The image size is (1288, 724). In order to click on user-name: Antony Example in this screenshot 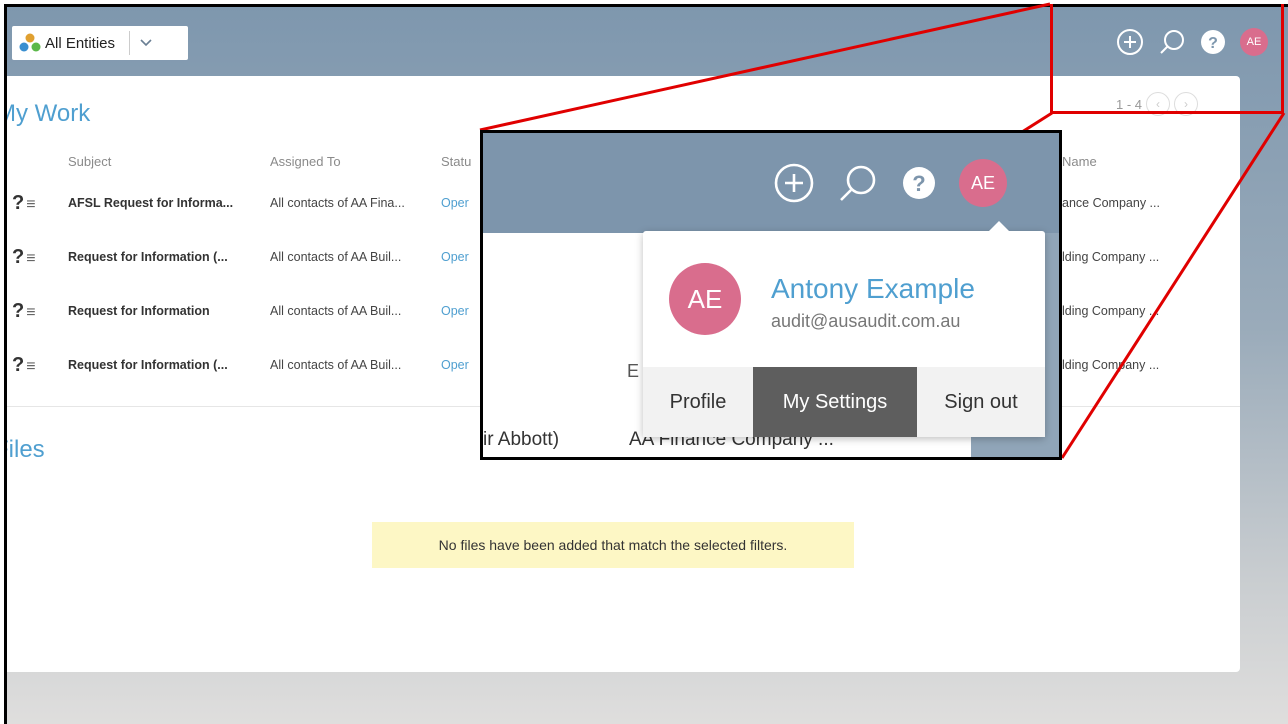, I will do `click(873, 288)`.